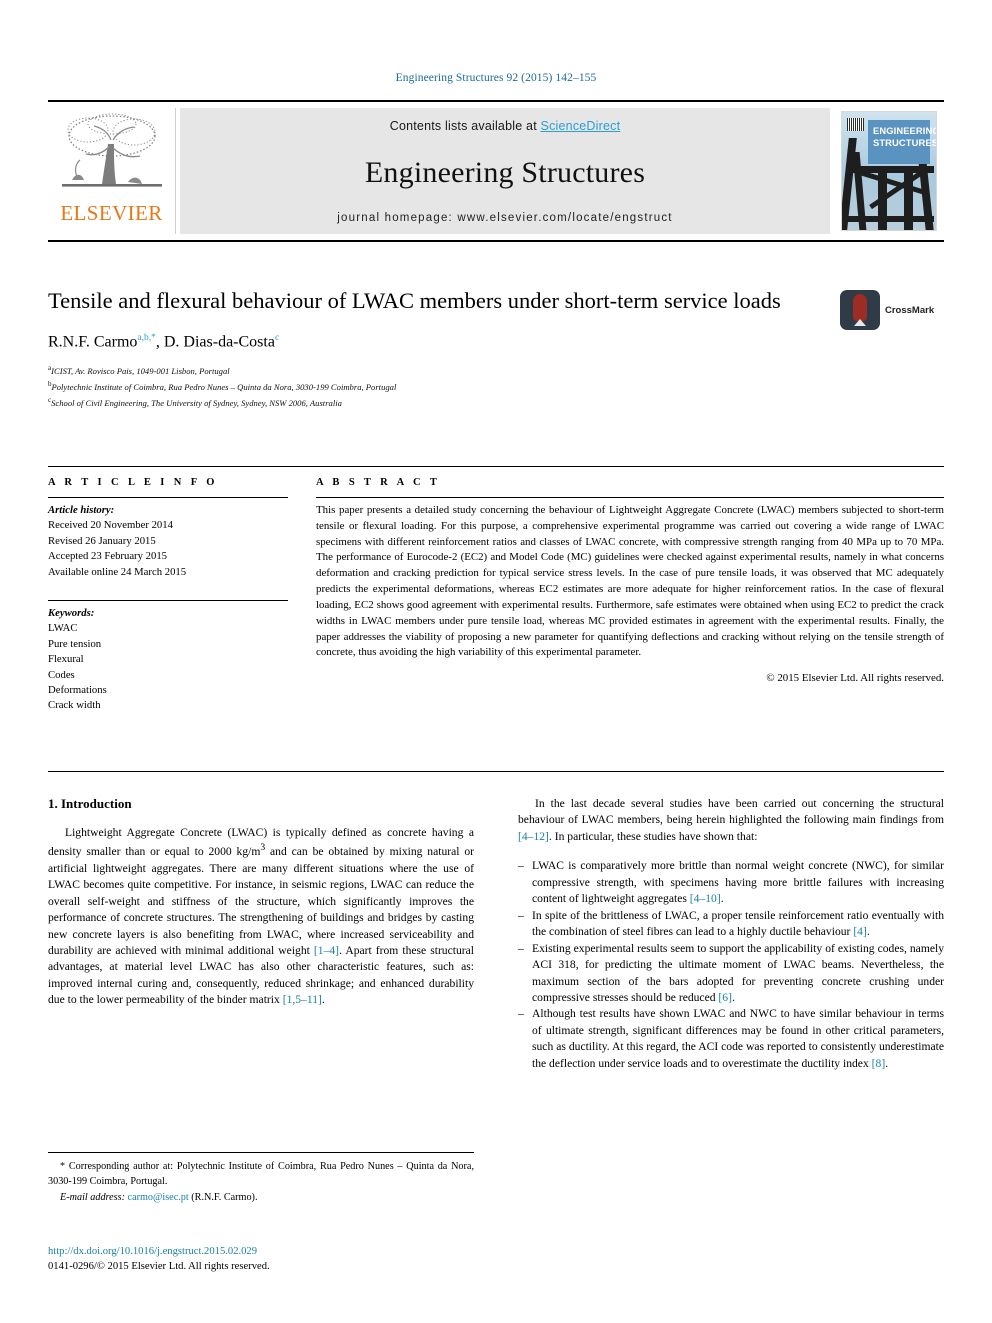 This screenshot has width=992, height=1323. What do you see at coordinates (581, 126) in the screenshot?
I see `sciencedirect-link: ScienceDirect` at bounding box center [581, 126].